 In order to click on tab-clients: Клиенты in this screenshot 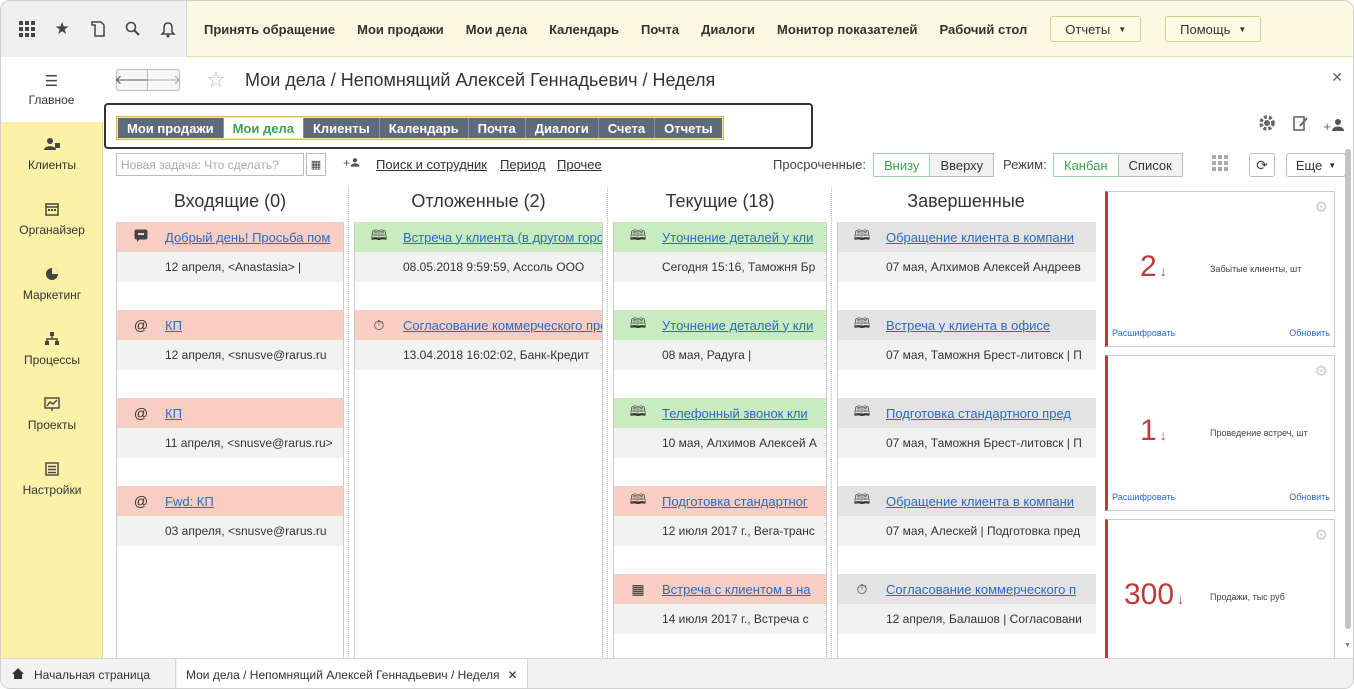, I will do `click(341, 128)`.